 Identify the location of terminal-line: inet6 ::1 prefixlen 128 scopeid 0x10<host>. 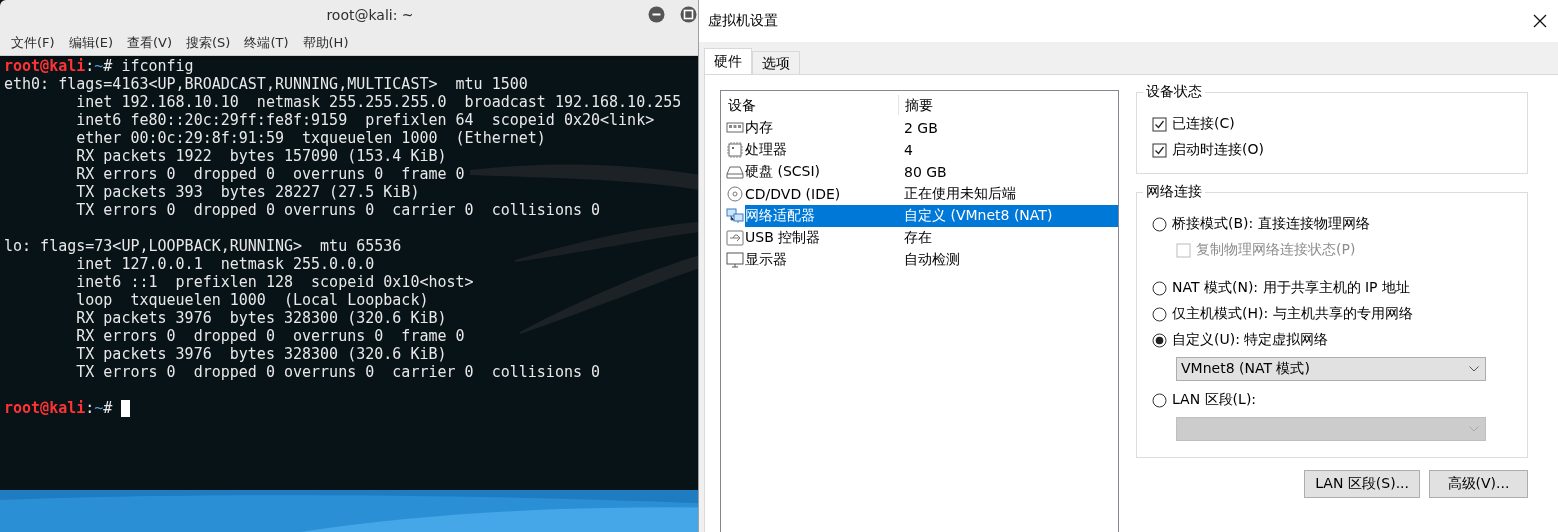
(274, 282).